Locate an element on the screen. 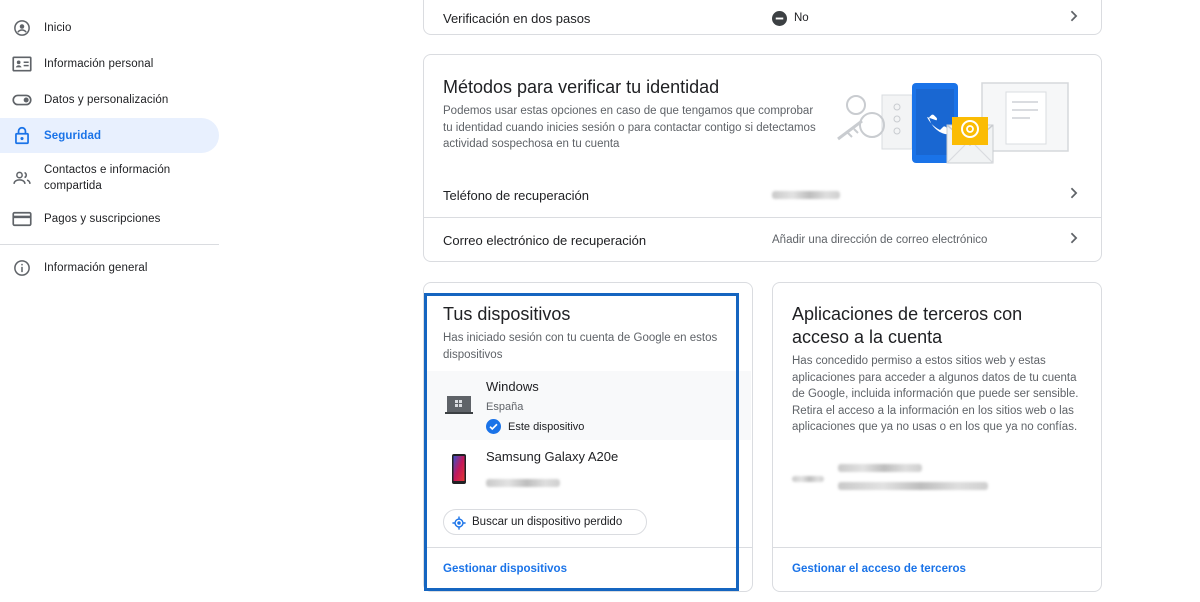 This screenshot has height=602, width=1200. app-logo-blurred is located at coordinates (808, 478).